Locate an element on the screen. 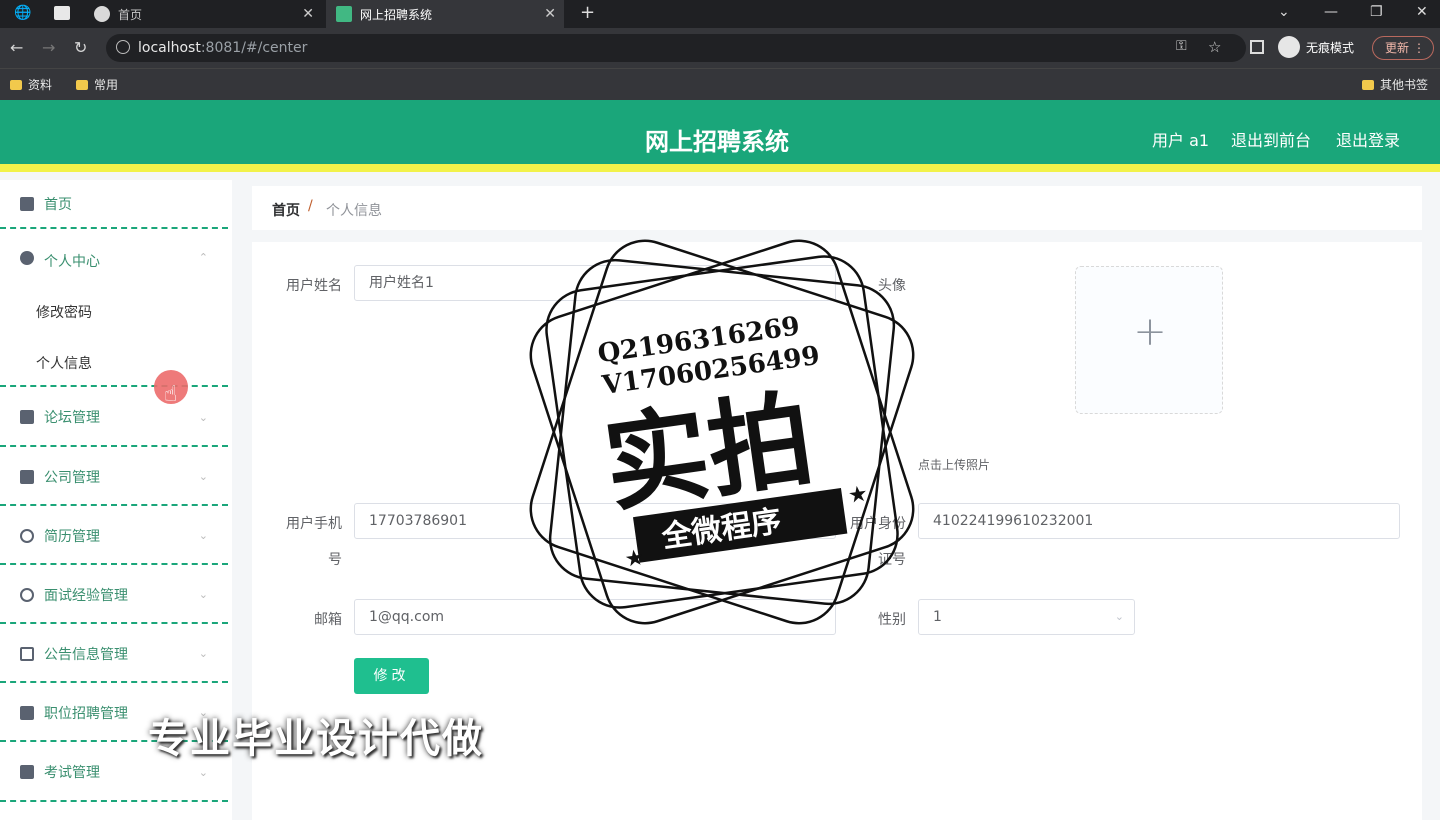 The width and height of the screenshot is (1440, 820). avatar-uploader: + is located at coordinates (1149, 340).